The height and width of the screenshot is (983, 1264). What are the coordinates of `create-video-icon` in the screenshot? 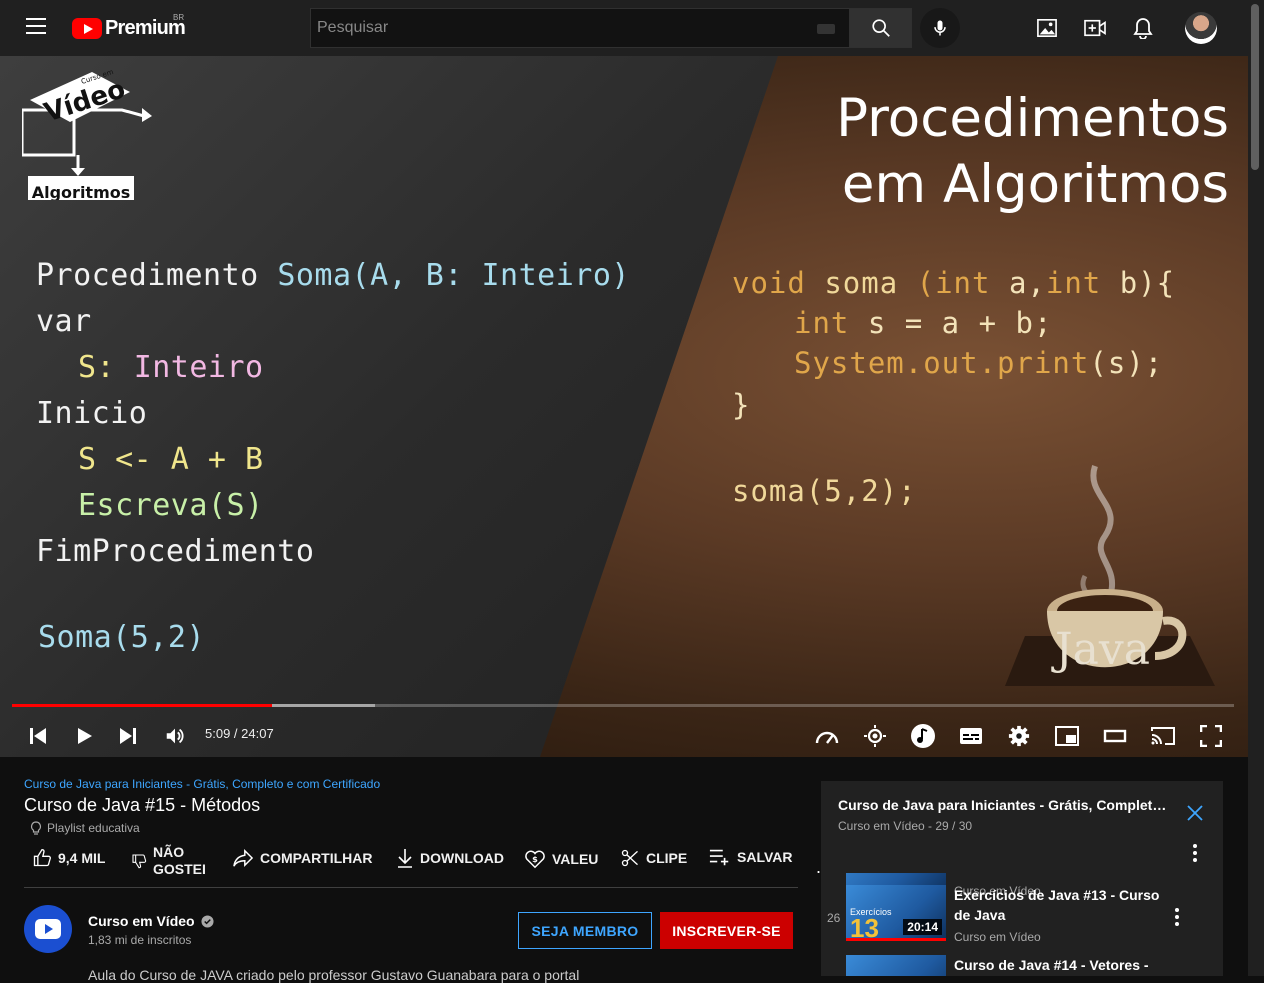 It's located at (1095, 28).